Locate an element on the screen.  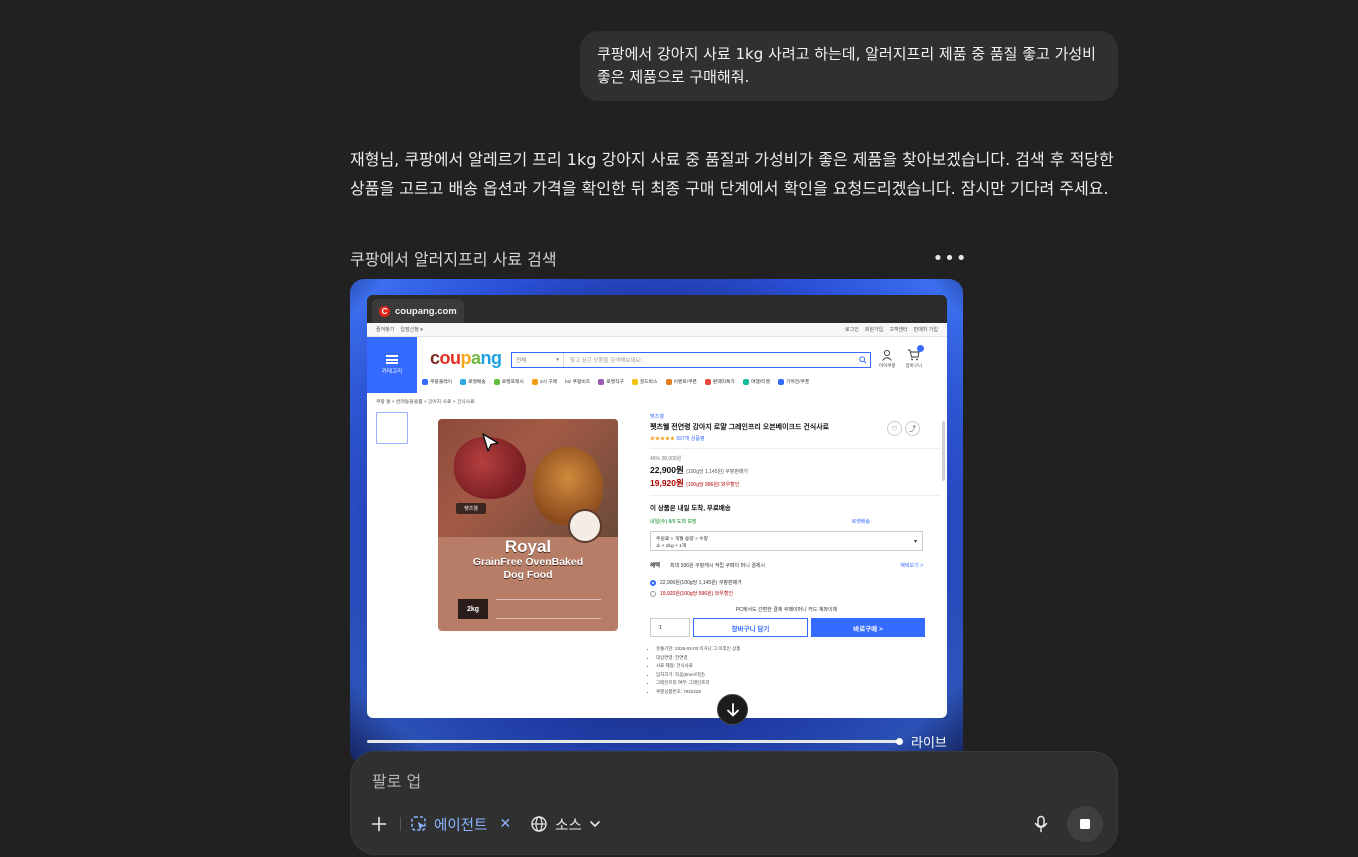
live-label: 라이브 is located at coordinates (929, 743).